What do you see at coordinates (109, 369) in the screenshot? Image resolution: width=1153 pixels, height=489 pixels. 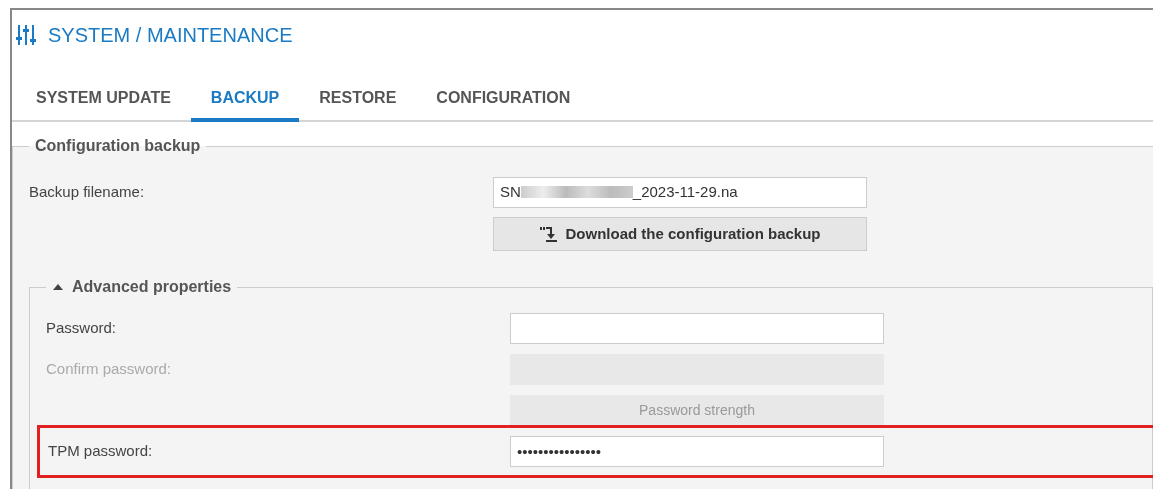 I see `field-label: Confirm password:` at bounding box center [109, 369].